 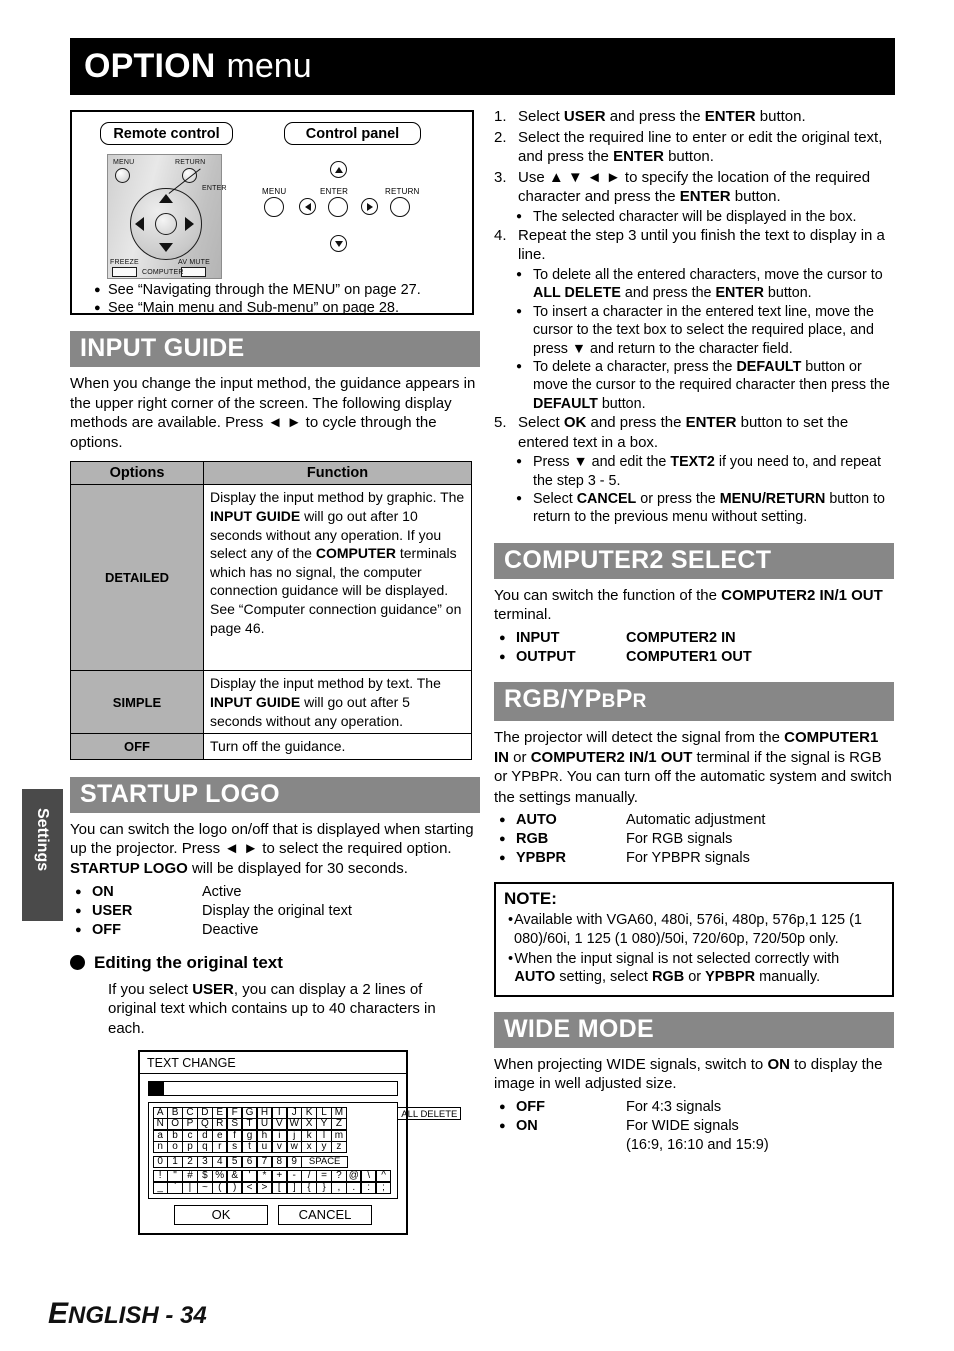 I want to click on keyboard-key: x, so click(x=309, y=1147).